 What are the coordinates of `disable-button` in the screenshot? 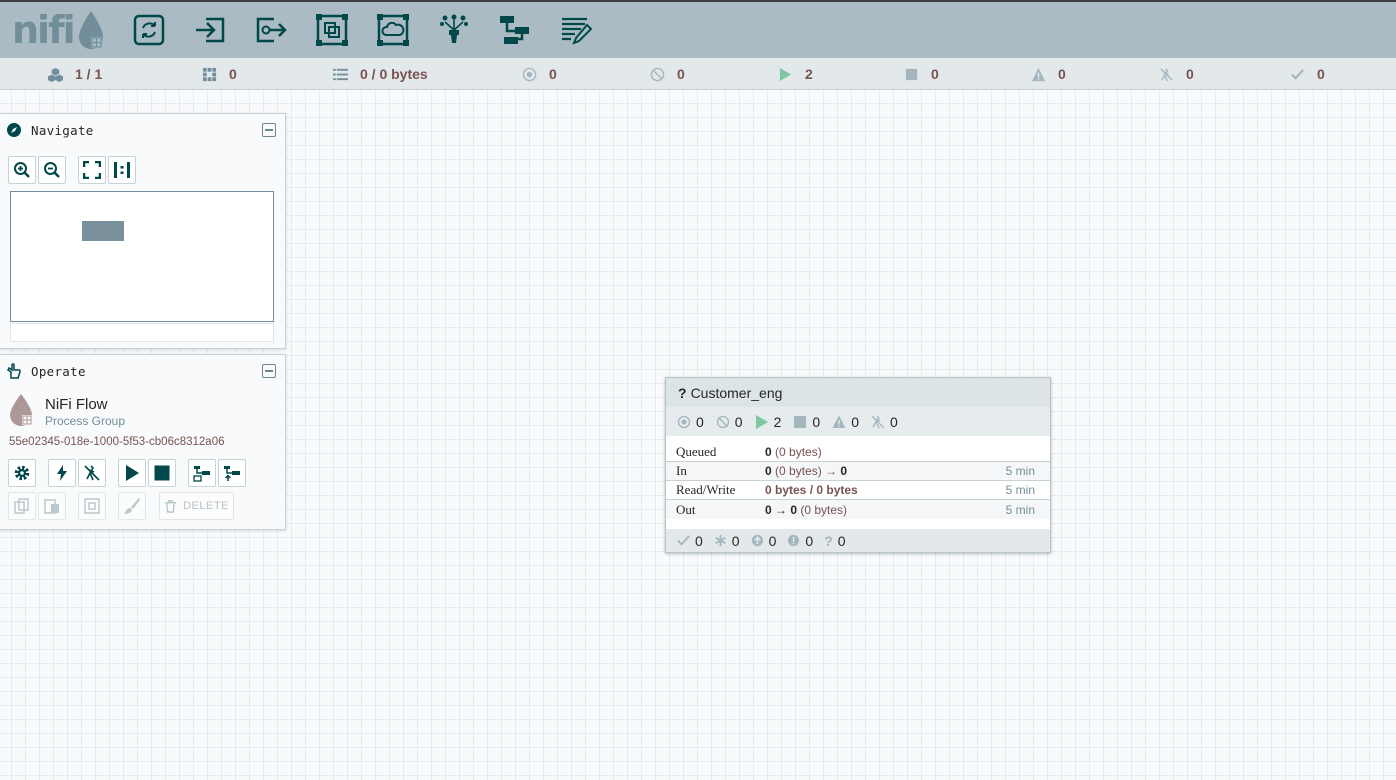 It's located at (92, 473).